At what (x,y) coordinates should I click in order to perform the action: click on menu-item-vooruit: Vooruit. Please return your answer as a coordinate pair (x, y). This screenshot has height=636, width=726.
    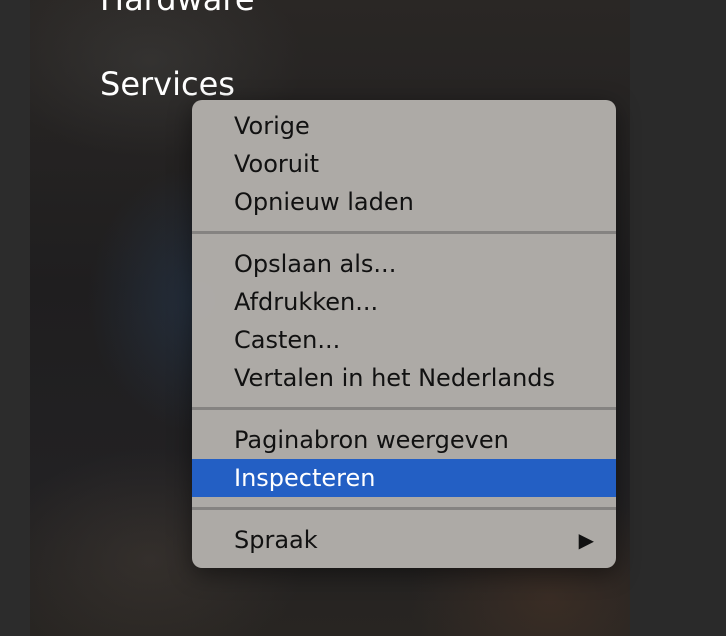
    Looking at the image, I should click on (404, 164).